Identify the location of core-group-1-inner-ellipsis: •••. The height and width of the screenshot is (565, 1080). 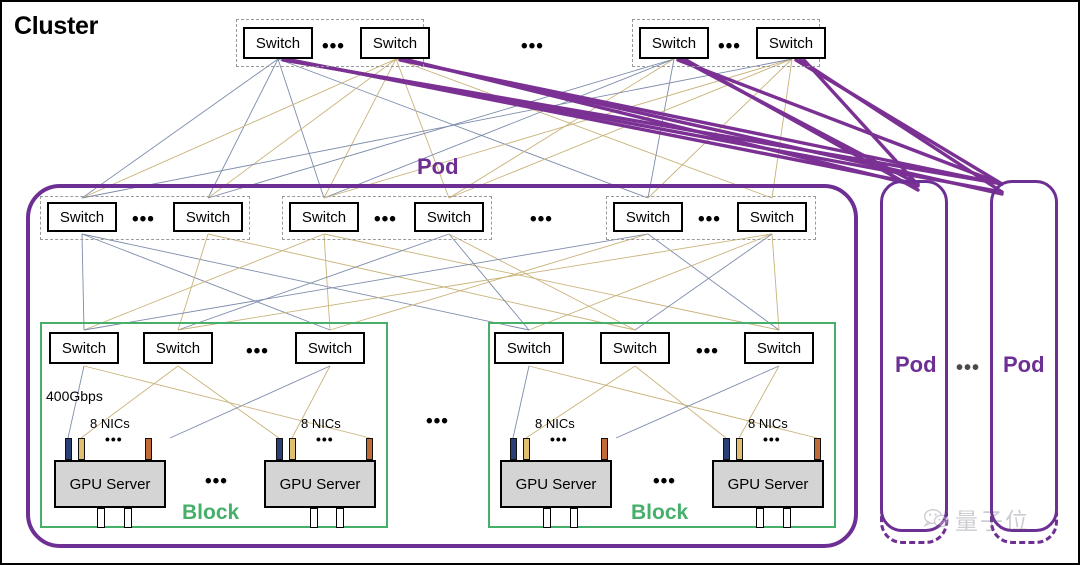
(333, 46).